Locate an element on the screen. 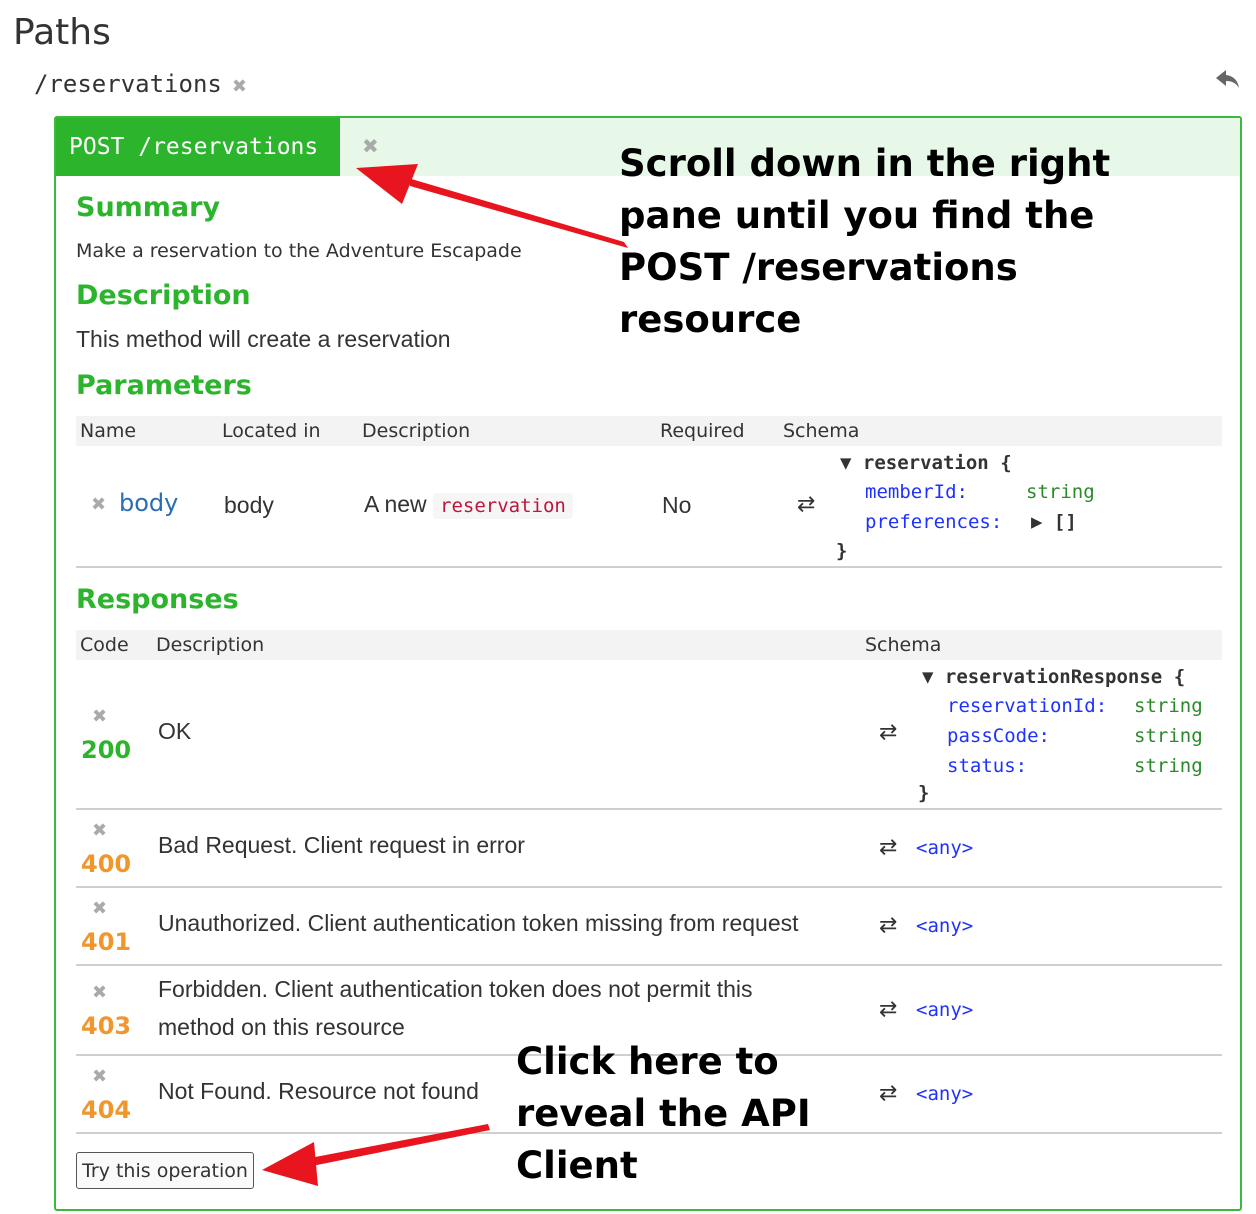 The height and width of the screenshot is (1214, 1256). page-title: Paths is located at coordinates (62, 32).